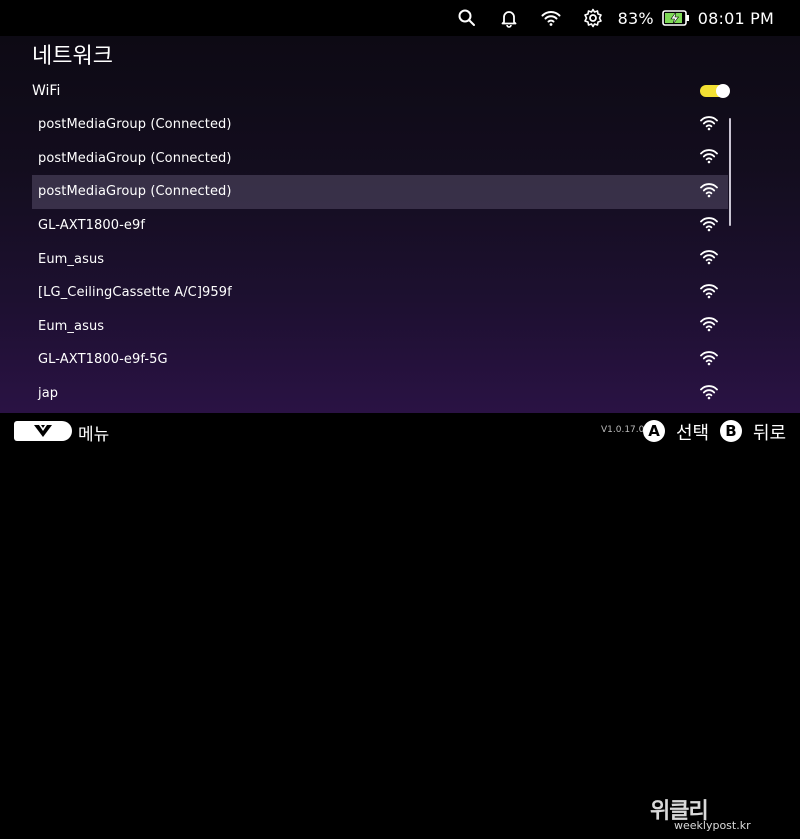  What do you see at coordinates (380, 293) in the screenshot?
I see `network-item: [LG_CeilingCassette A/C]959f` at bounding box center [380, 293].